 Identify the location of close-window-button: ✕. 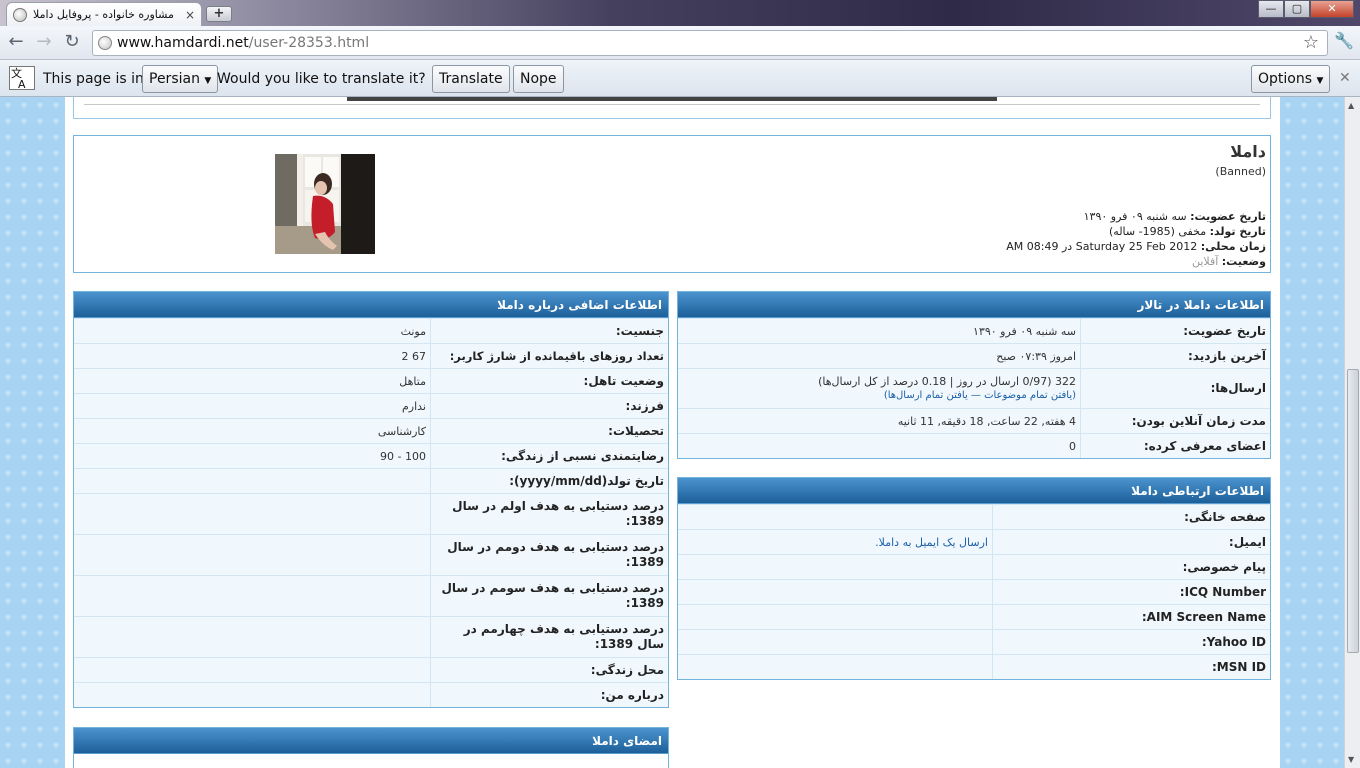
(1332, 9).